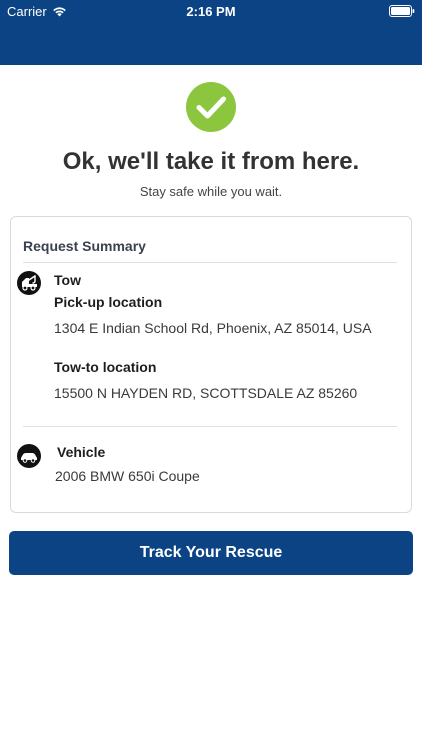  Describe the element at coordinates (81, 452) in the screenshot. I see `vehicle-label: Vehicle` at that location.